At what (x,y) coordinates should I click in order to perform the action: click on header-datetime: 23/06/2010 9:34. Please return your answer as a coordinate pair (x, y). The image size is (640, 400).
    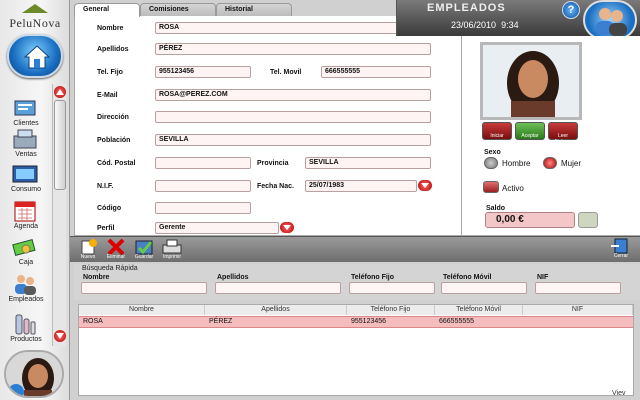
    Looking at the image, I should click on (485, 25).